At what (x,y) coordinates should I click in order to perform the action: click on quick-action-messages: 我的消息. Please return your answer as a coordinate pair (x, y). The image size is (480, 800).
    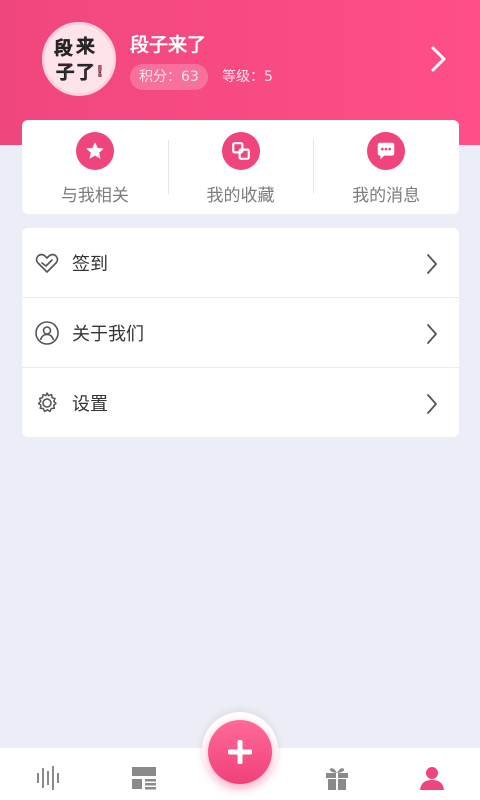
    Looking at the image, I should click on (386, 167).